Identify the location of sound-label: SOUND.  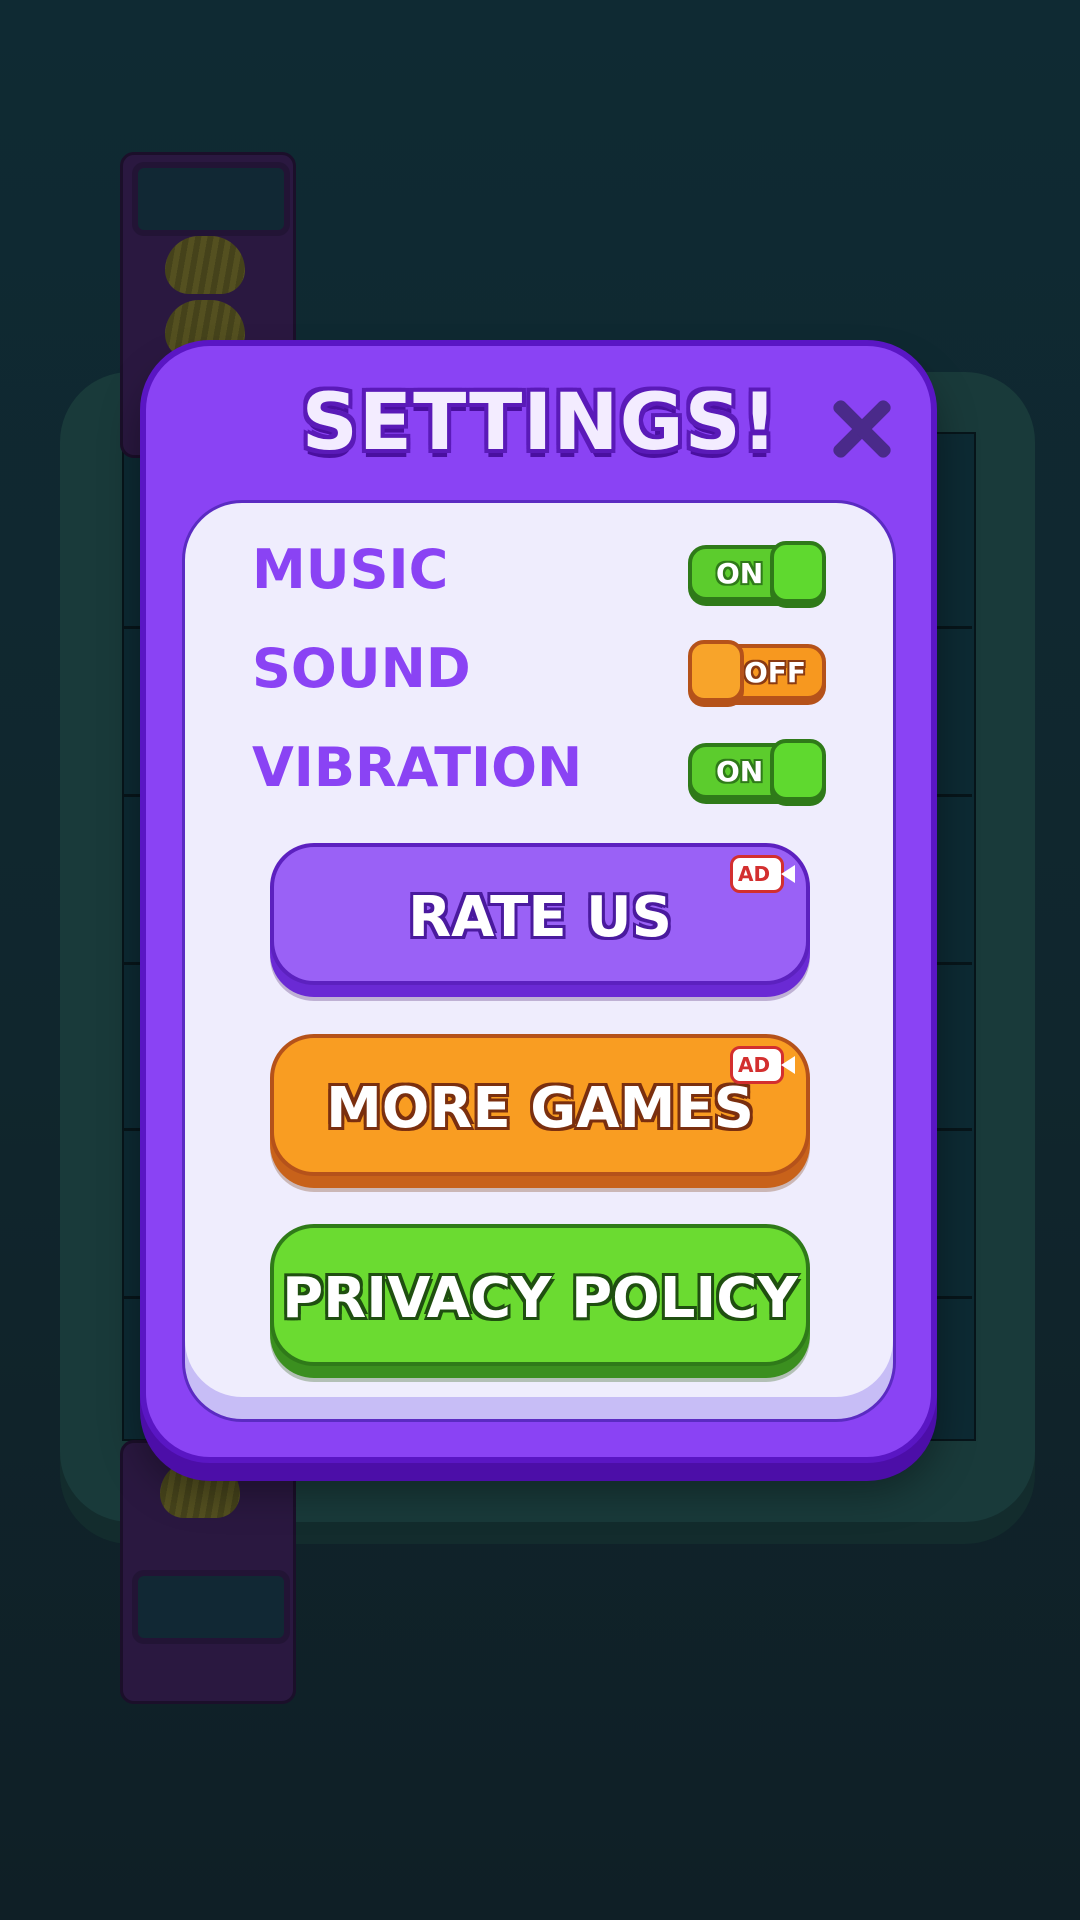
(361, 668).